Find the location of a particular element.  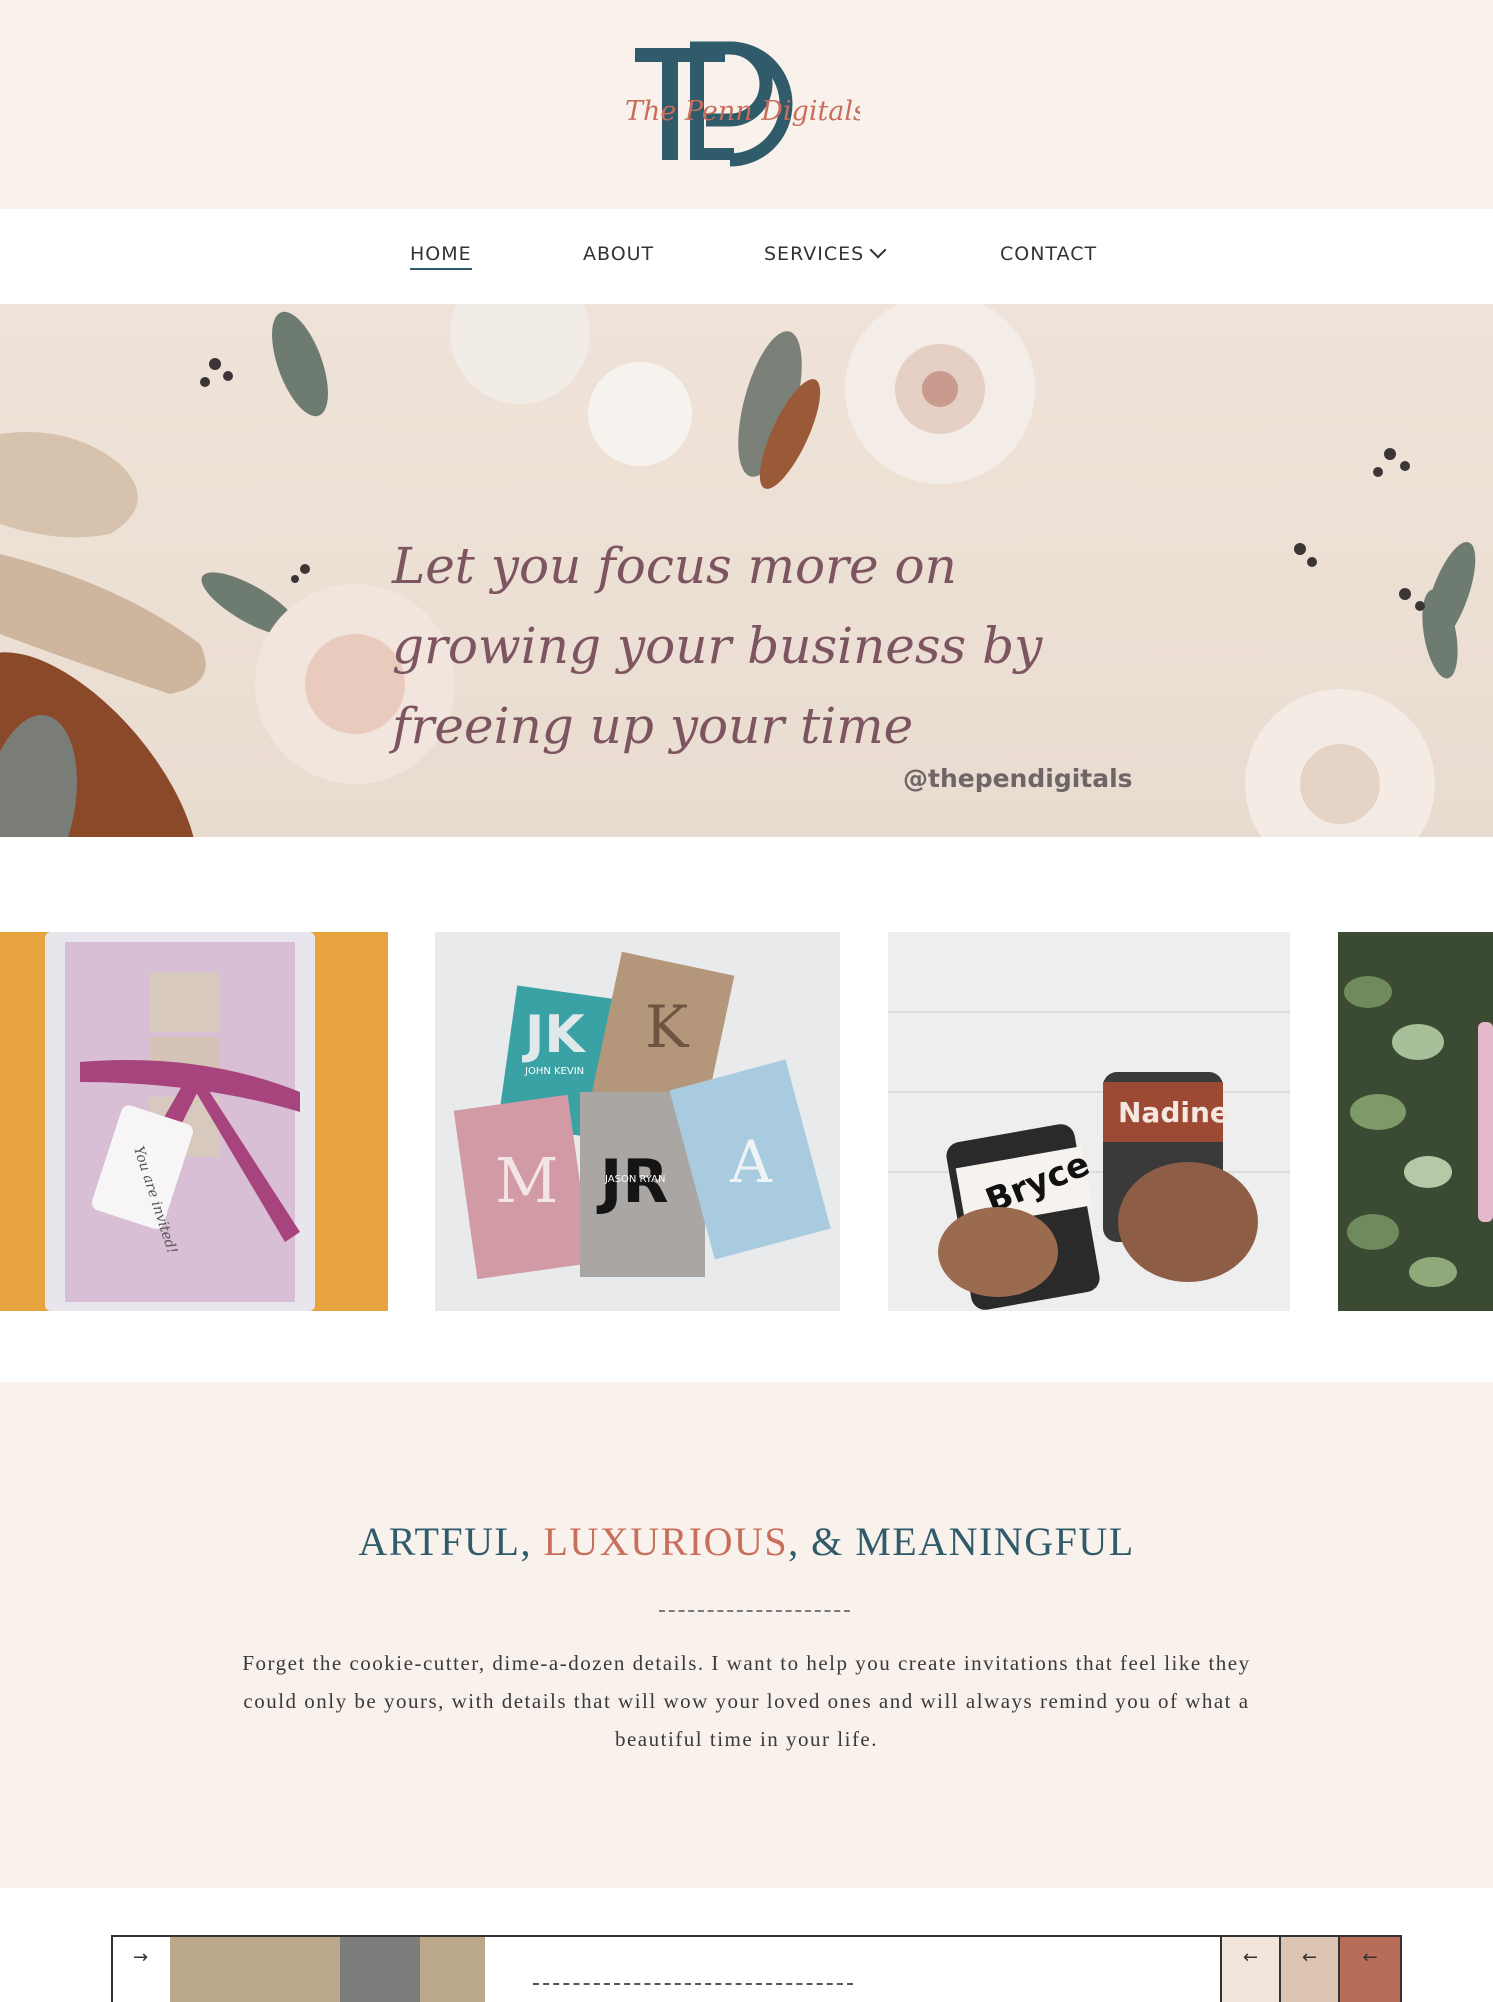

invitation-image-art: You are invited! is located at coordinates (194, 1121).